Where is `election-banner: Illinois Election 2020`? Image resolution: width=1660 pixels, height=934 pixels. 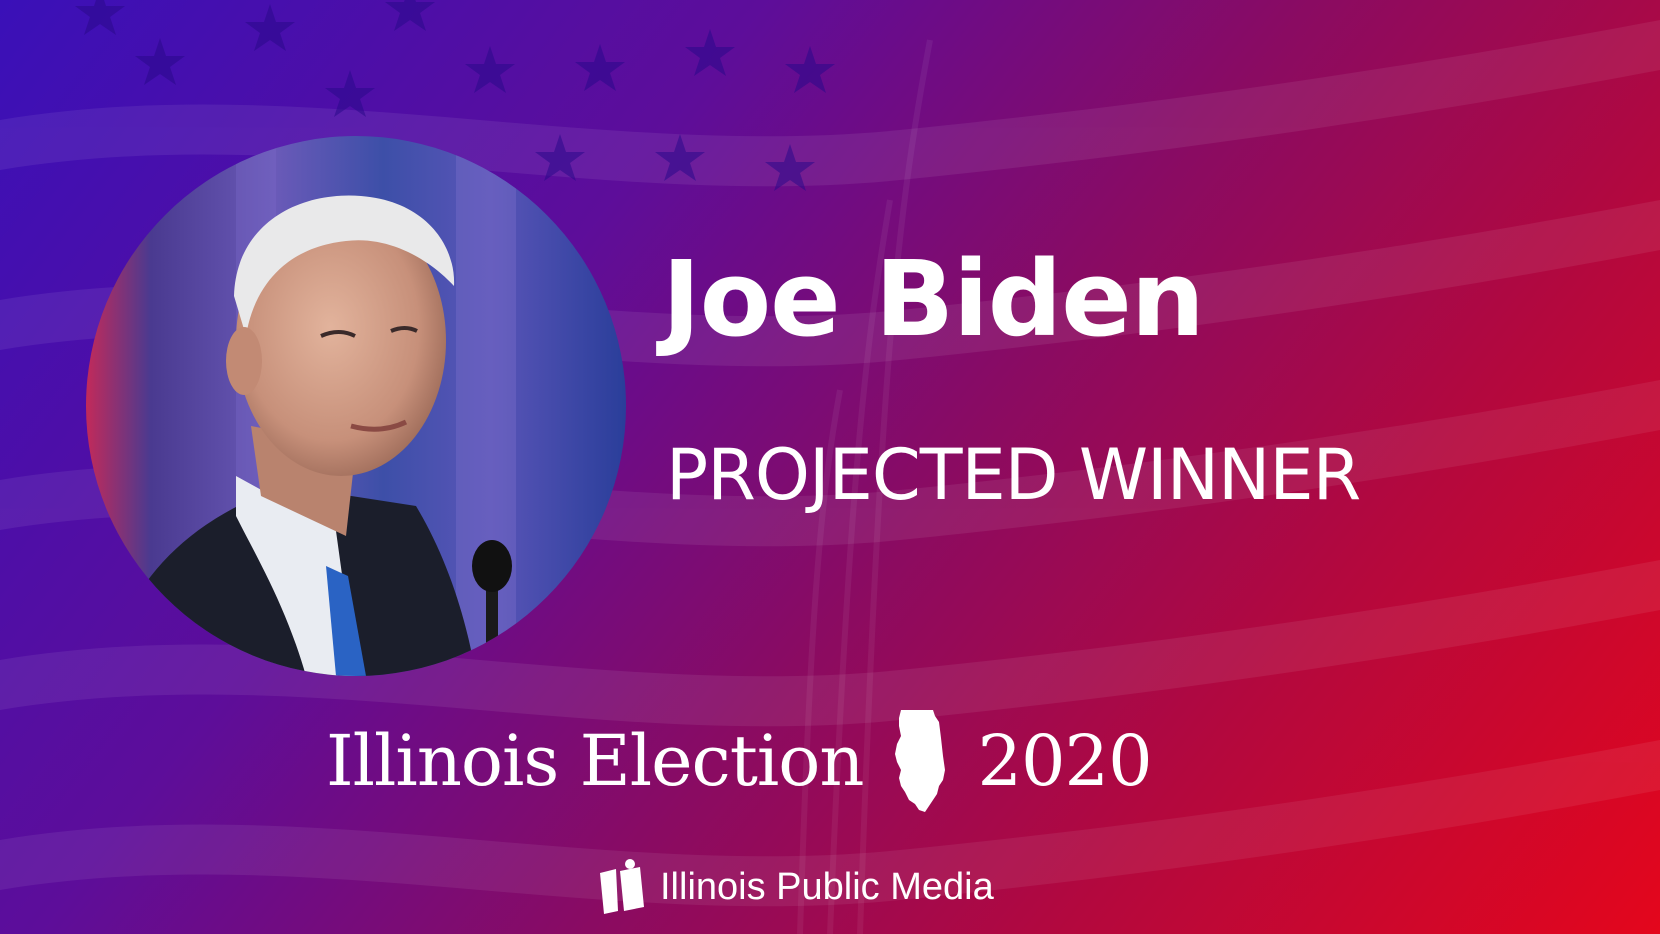 election-banner: Illinois Election 2020 is located at coordinates (739, 761).